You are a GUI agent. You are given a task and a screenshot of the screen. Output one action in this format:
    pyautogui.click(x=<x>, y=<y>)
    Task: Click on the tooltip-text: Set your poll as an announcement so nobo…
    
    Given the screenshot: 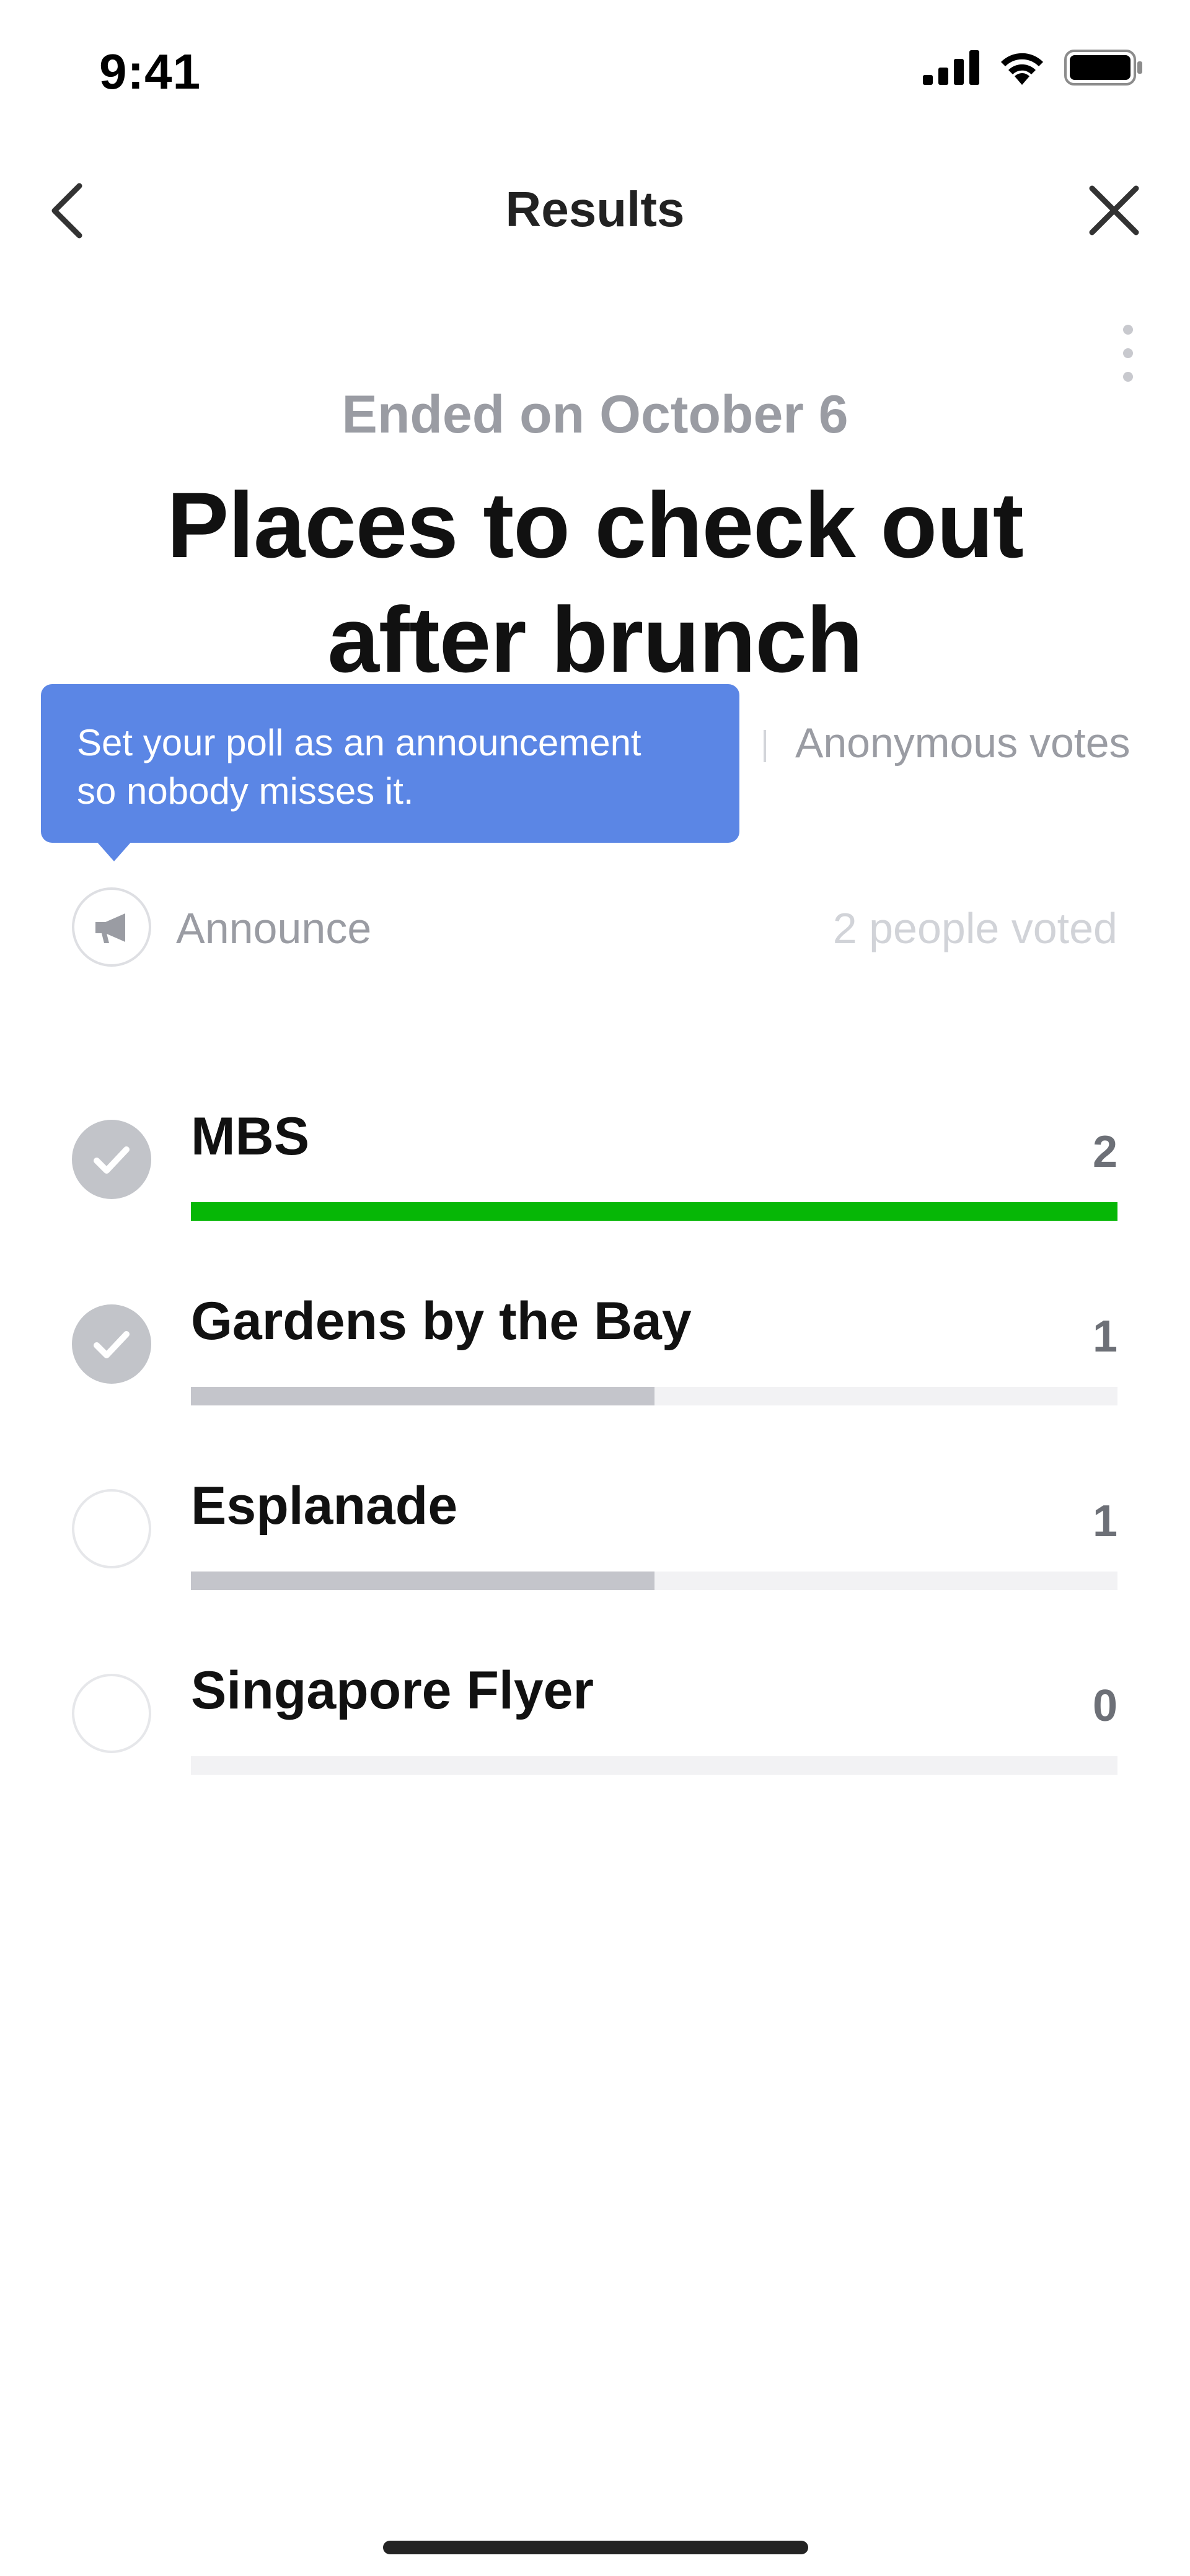 What is the action you would take?
    pyautogui.click(x=359, y=767)
    